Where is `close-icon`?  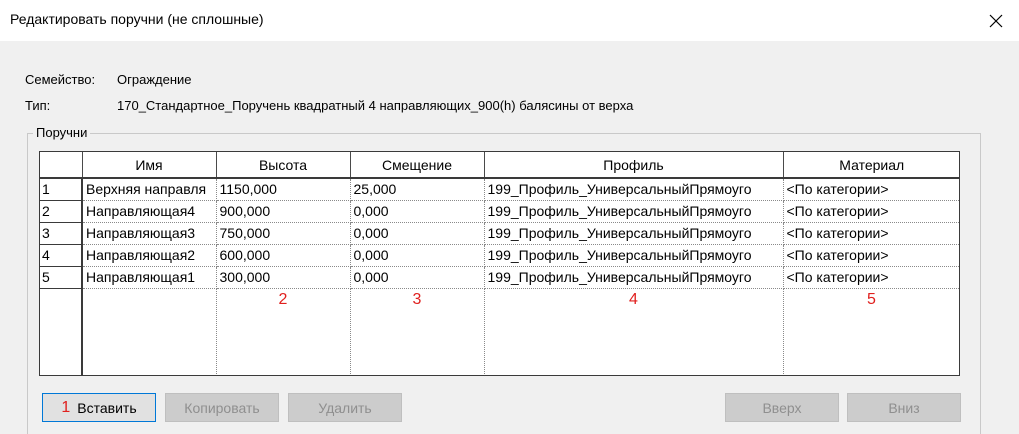 close-icon is located at coordinates (996, 20).